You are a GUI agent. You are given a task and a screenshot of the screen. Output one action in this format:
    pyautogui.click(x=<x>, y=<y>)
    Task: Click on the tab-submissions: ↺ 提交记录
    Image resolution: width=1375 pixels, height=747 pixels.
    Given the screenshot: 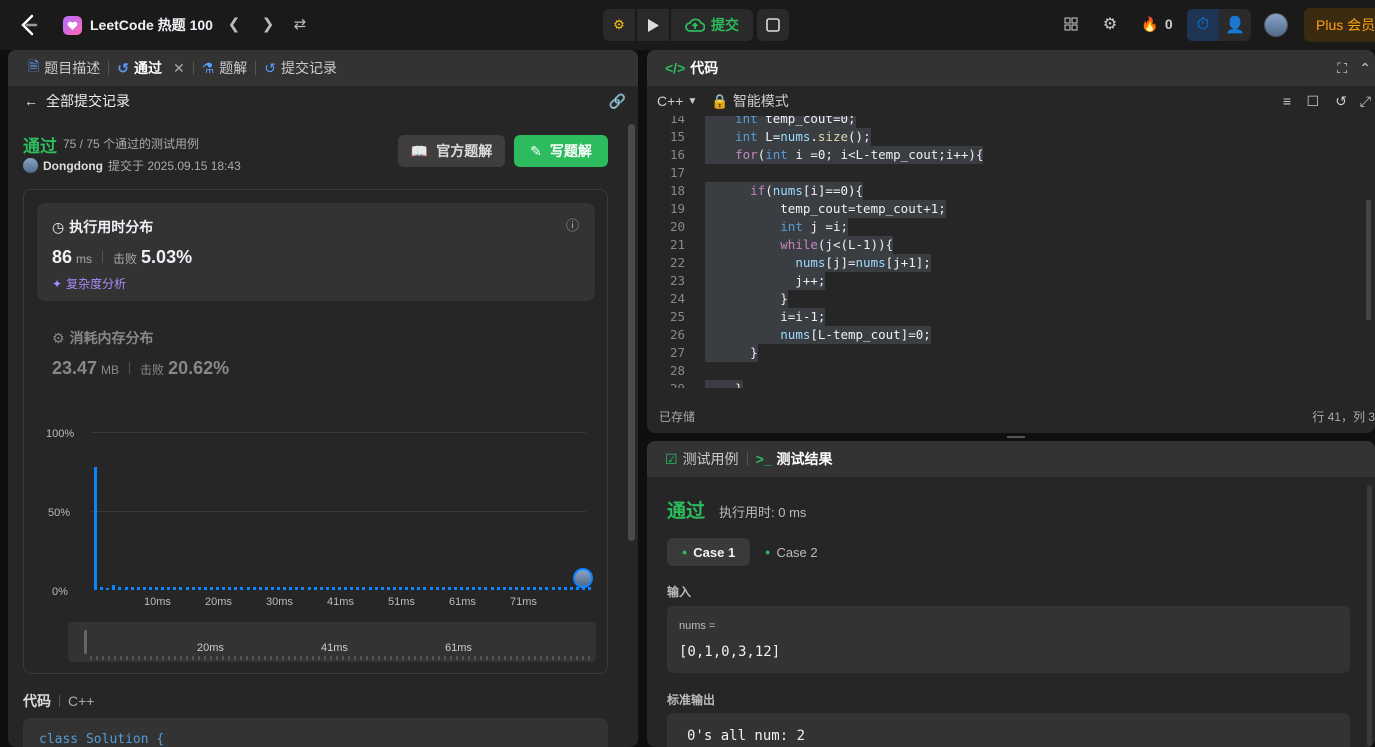 What is the action you would take?
    pyautogui.click(x=300, y=68)
    